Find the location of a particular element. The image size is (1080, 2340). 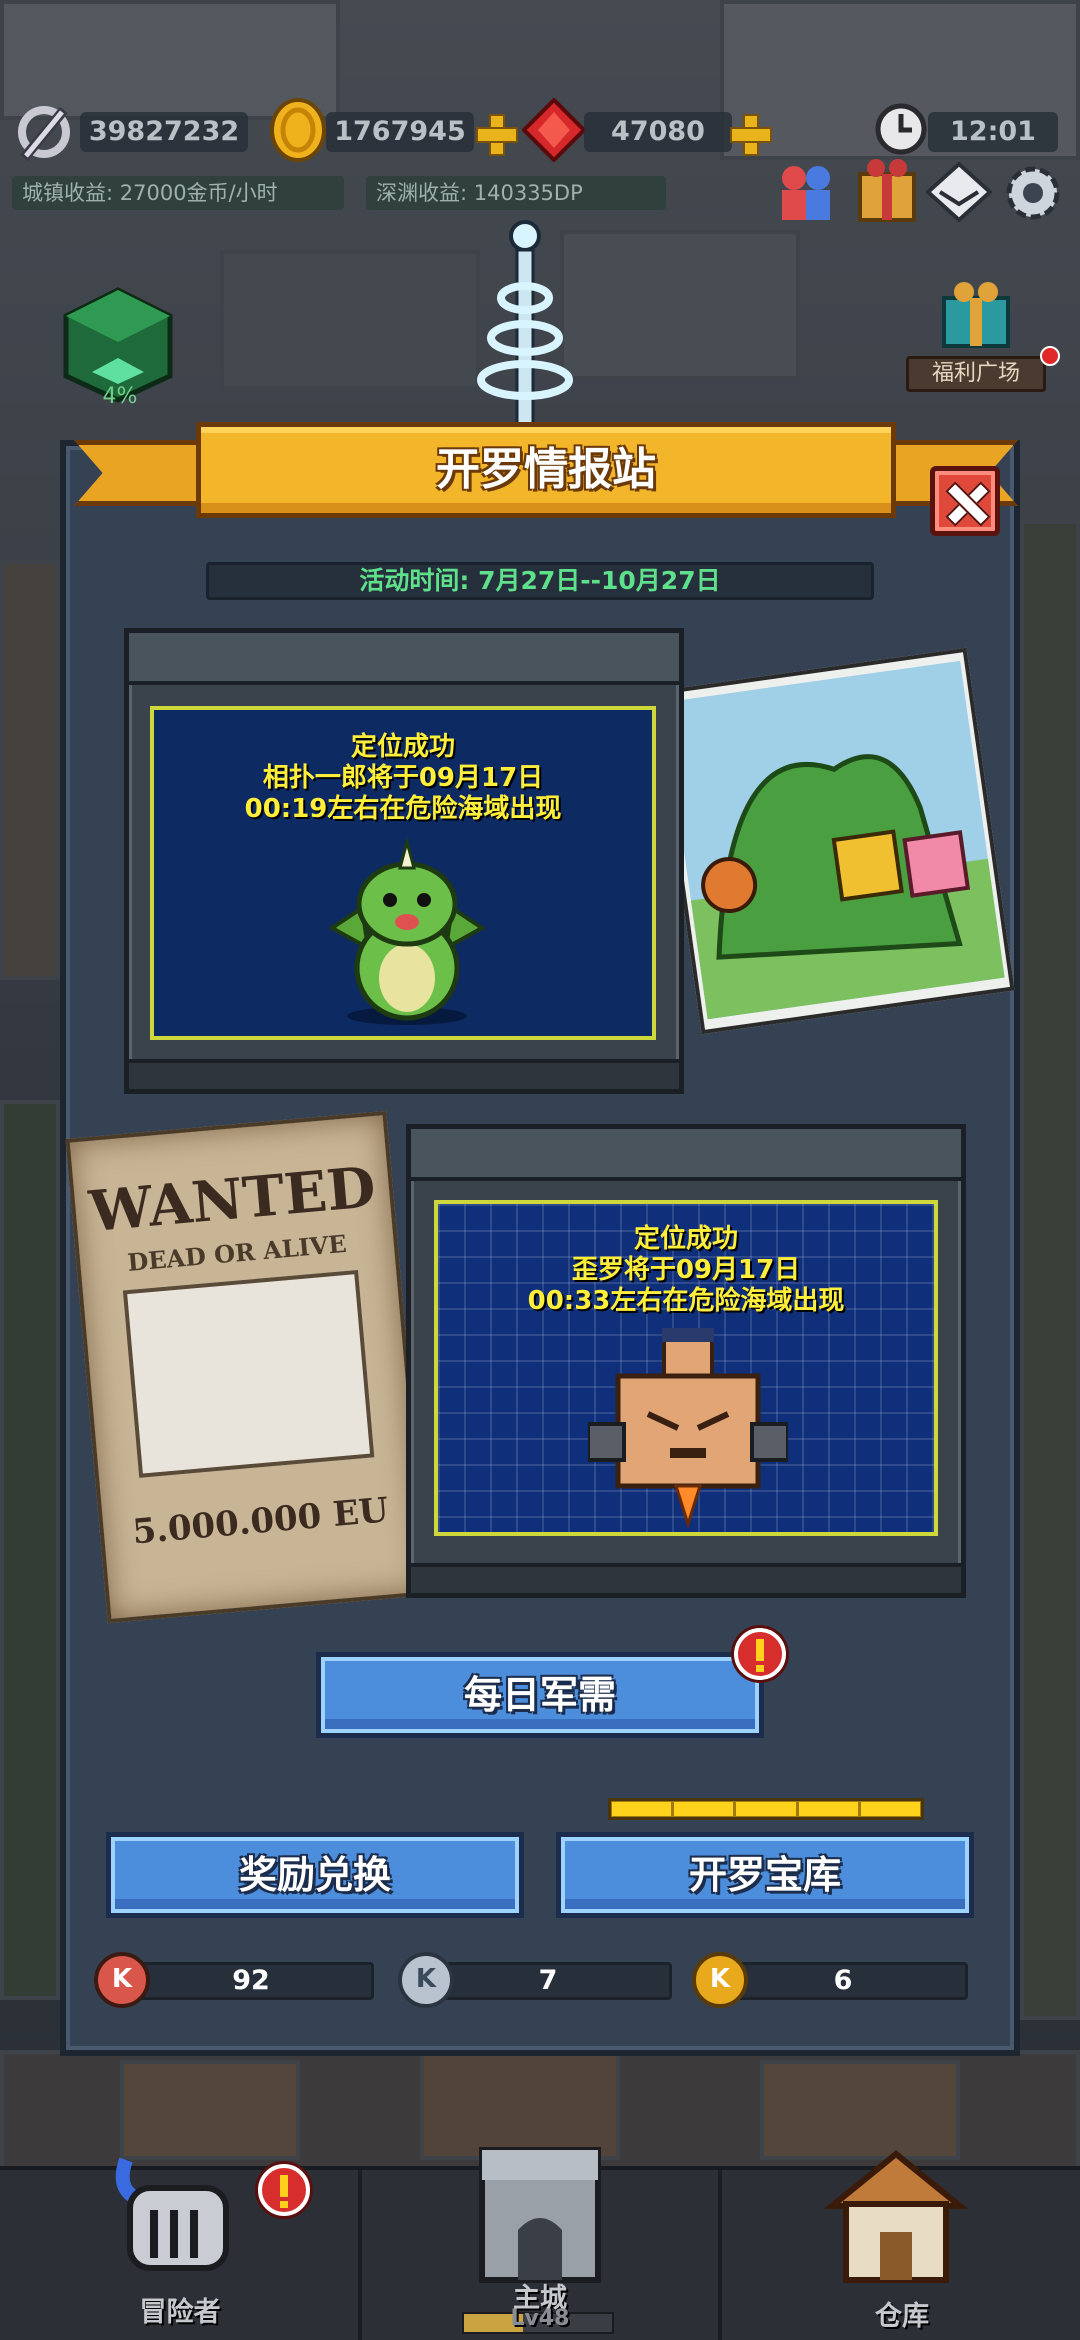

clock-value: 12:01 is located at coordinates (993, 132).